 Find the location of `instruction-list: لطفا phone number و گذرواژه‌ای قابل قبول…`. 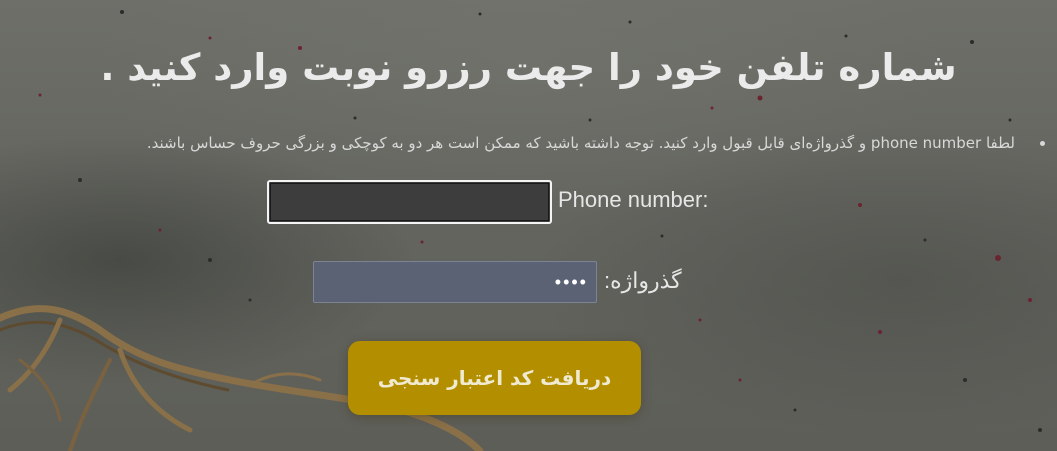

instruction-list: لطفا phone number و گذرواژه‌ای قابل قبول… is located at coordinates (514, 143).